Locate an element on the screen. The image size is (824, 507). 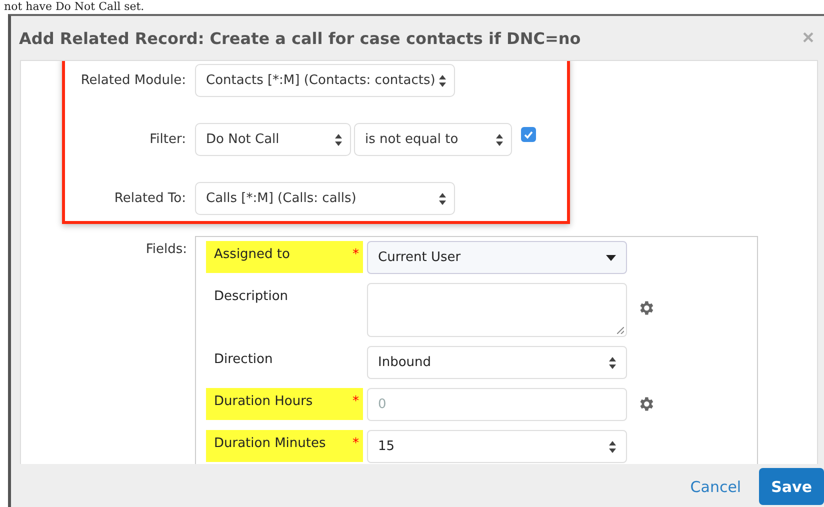
operator-select: is not equal to is located at coordinates (433, 139).